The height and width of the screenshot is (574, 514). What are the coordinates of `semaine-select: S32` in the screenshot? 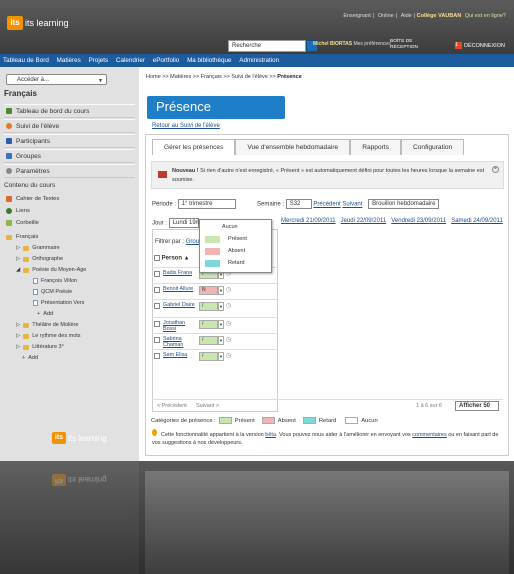 It's located at (298, 204).